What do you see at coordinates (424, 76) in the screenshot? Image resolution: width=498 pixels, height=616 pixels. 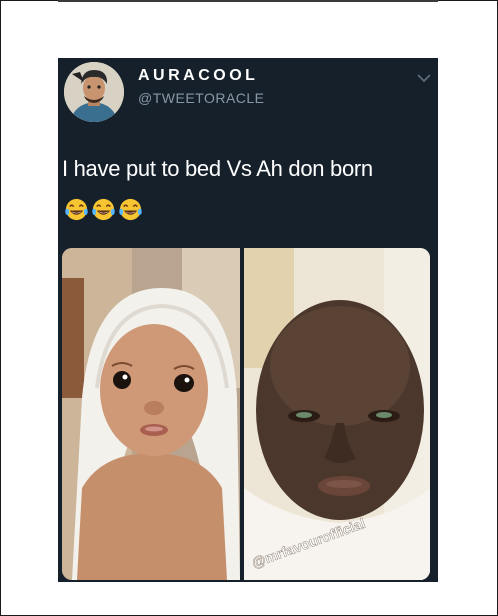 I see `chevron-down-icon` at bounding box center [424, 76].